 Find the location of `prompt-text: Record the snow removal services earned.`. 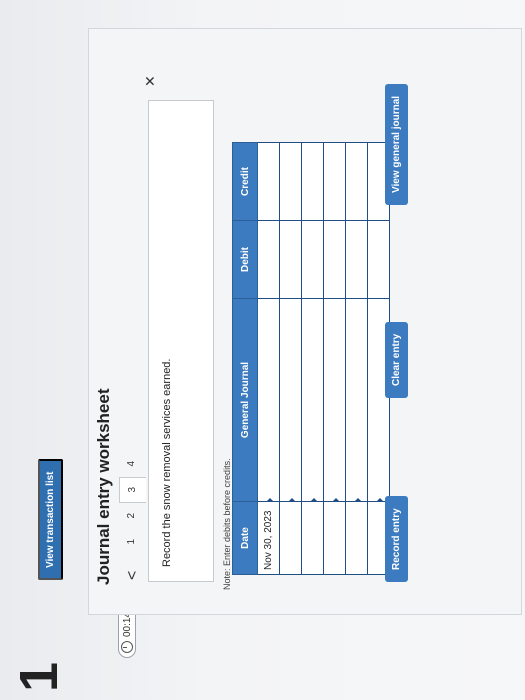

prompt-text: Record the snow removal services earned. is located at coordinates (167, 462).